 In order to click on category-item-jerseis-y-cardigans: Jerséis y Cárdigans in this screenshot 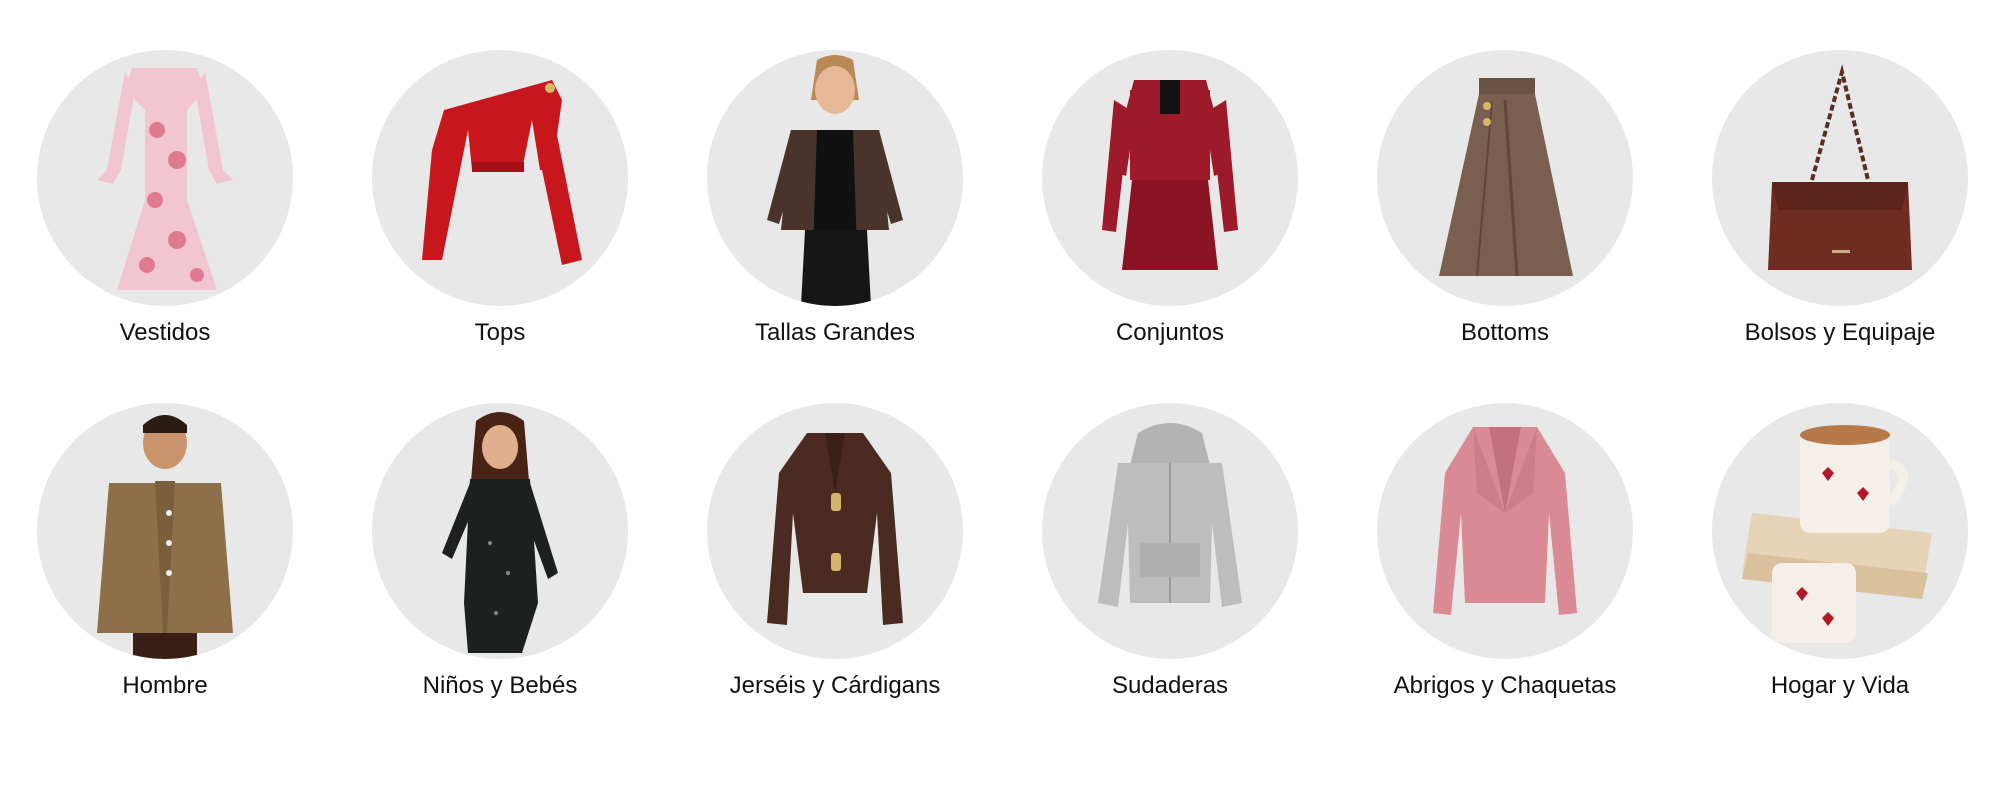, I will do `click(835, 552)`.